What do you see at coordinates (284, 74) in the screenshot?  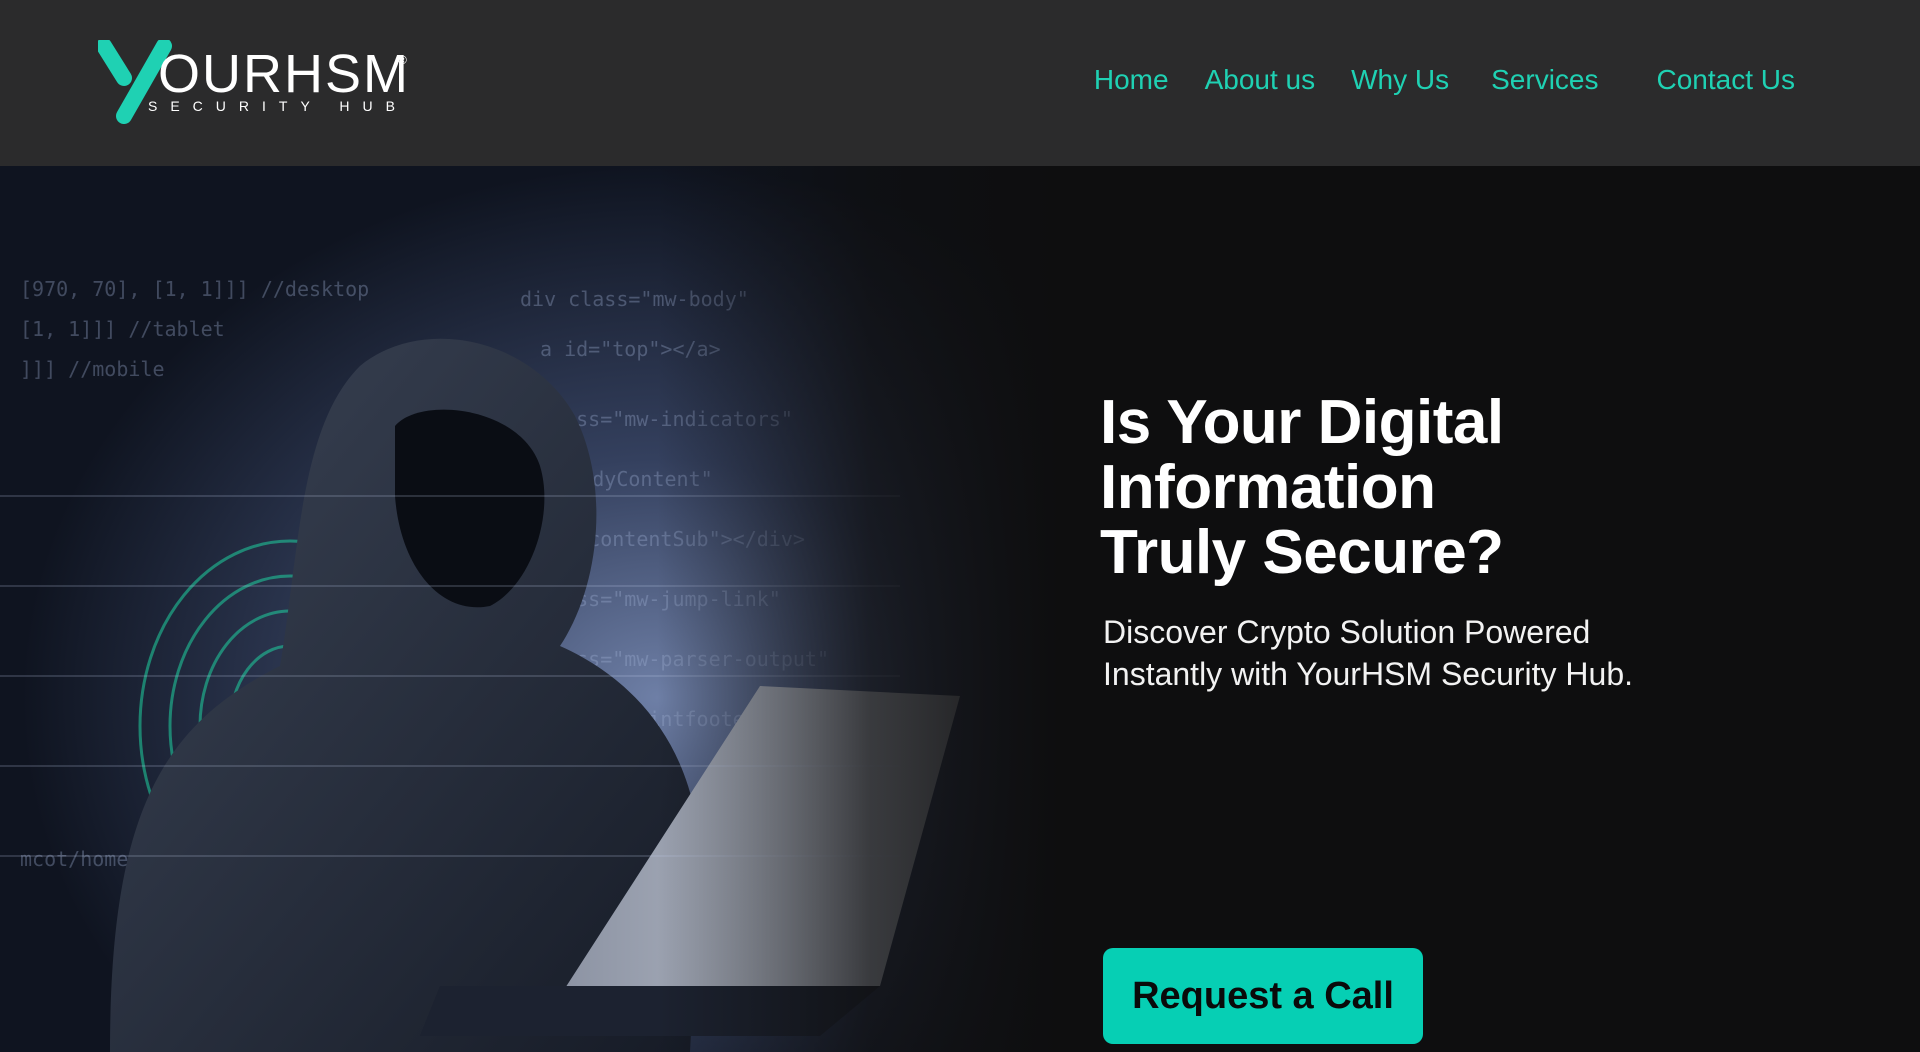 I see `svg-text: OURHSM` at bounding box center [284, 74].